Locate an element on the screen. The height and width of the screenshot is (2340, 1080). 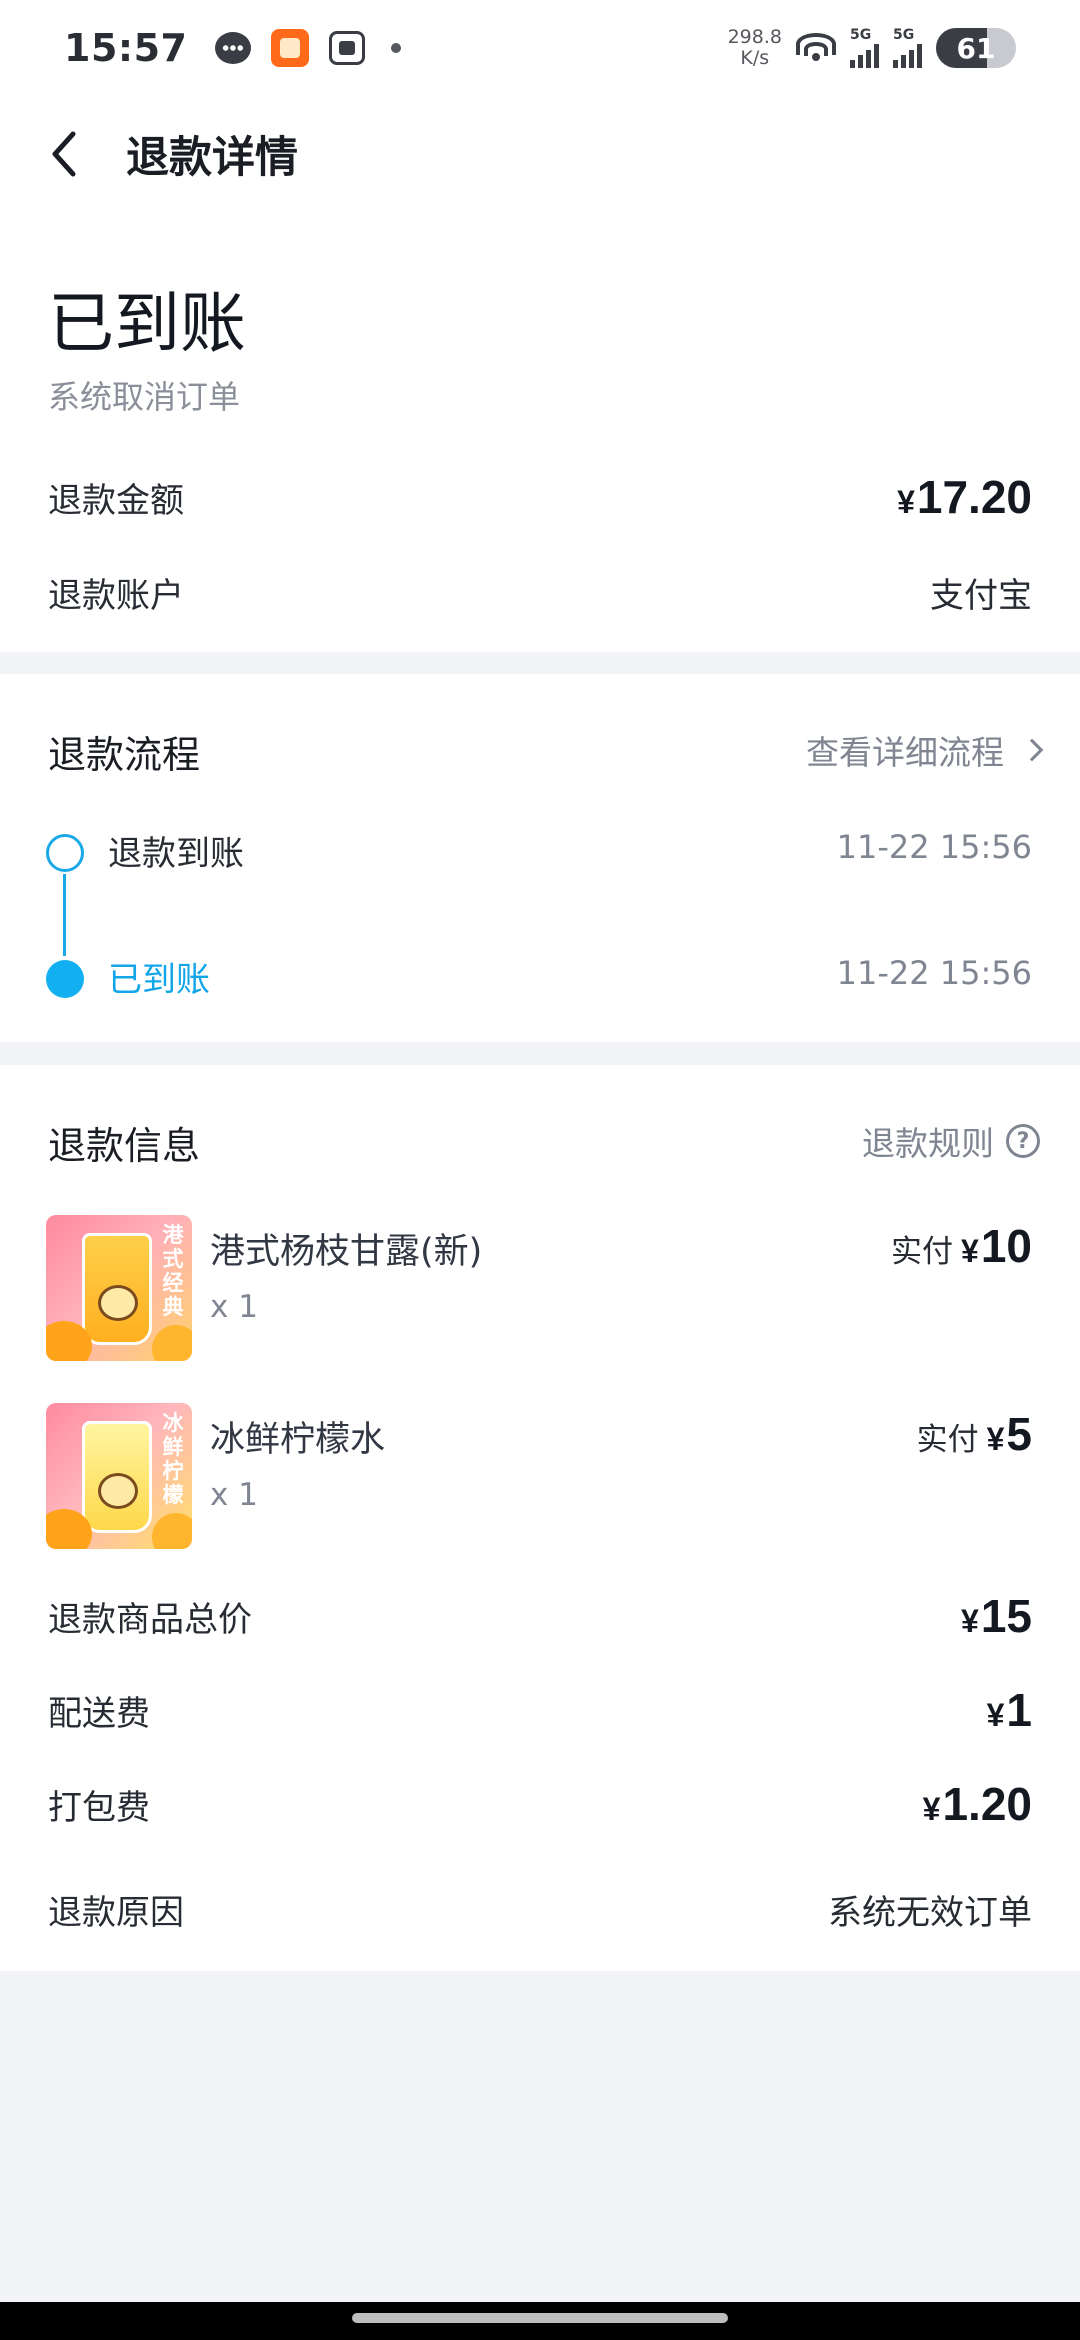
wifi-icon is located at coordinates (816, 48).